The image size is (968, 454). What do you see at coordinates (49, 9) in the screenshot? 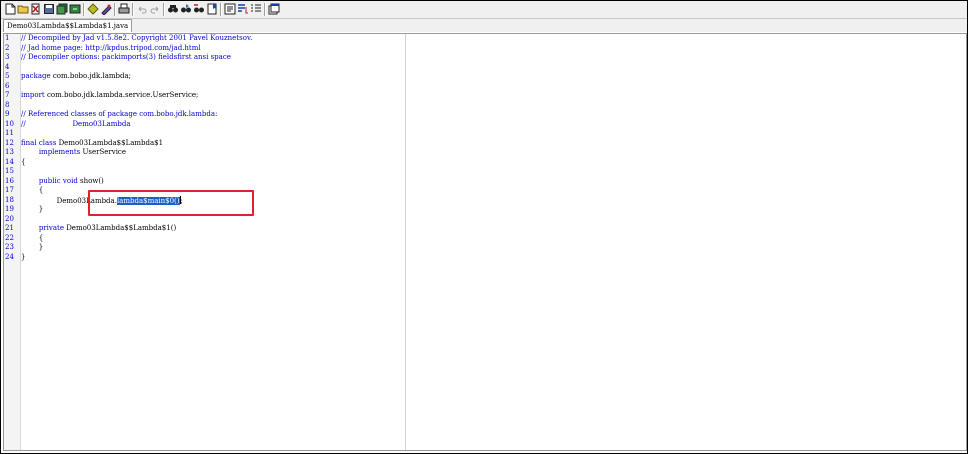
I see `save-icon` at bounding box center [49, 9].